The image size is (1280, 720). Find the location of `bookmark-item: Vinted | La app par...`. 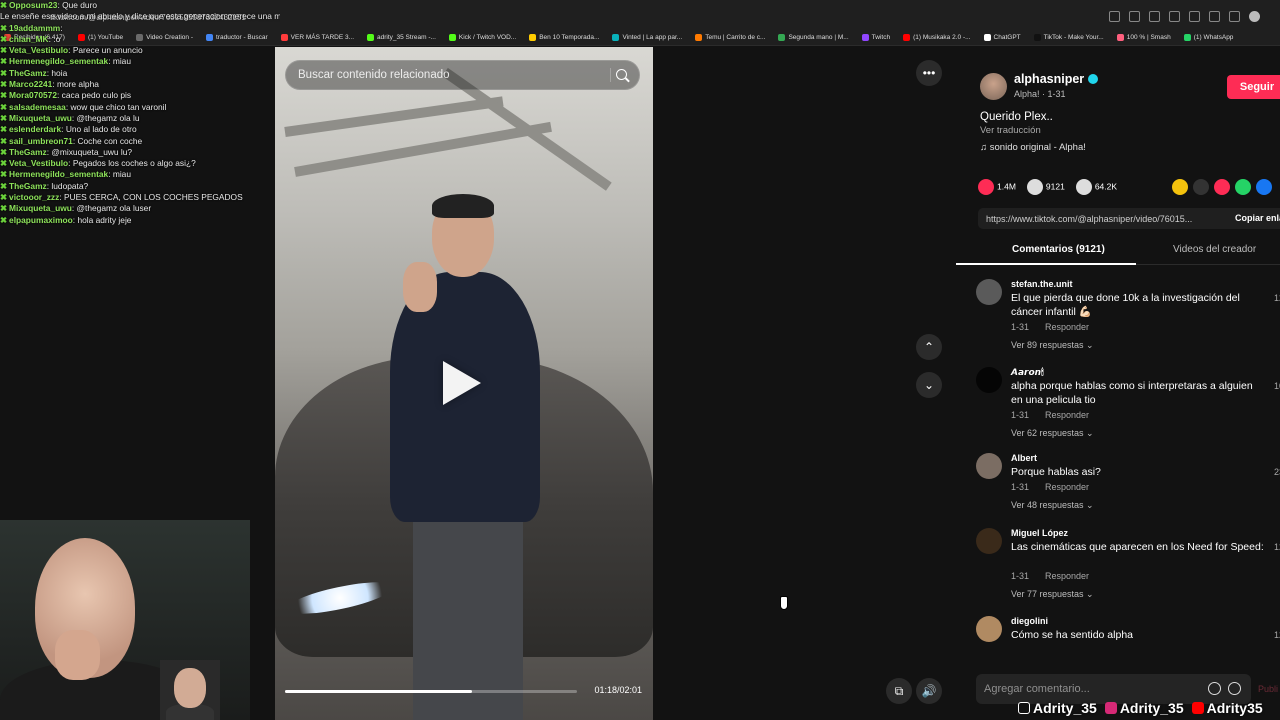

bookmark-item: Vinted | La app par... is located at coordinates (647, 37).